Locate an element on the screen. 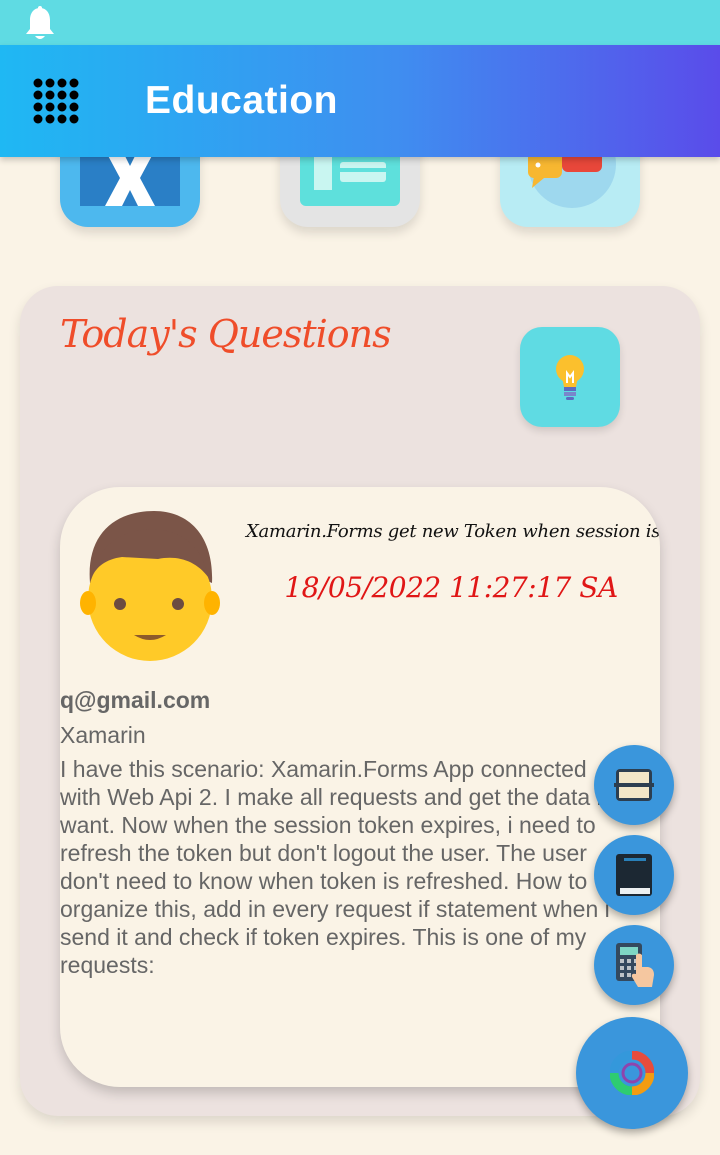 Image resolution: width=720 pixels, height=1155 pixels. scanner-icon is located at coordinates (634, 785).